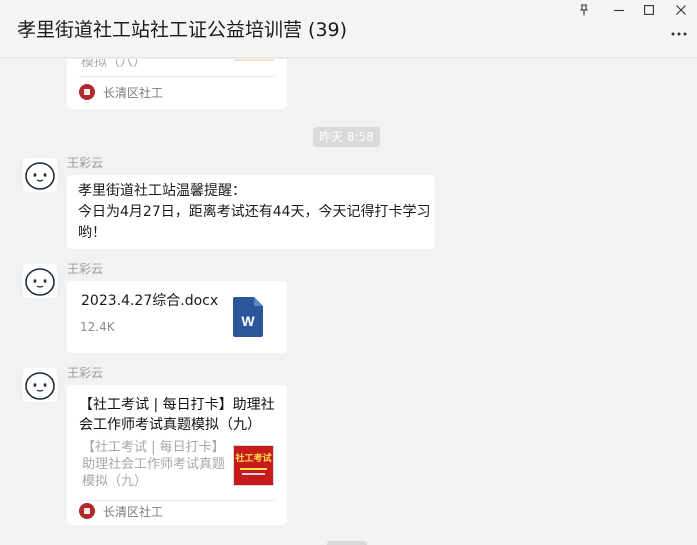 Image resolution: width=697 pixels, height=545 pixels. What do you see at coordinates (162, 191) in the screenshot?
I see `message-line: 孝里街道社工站温馨提醒：` at bounding box center [162, 191].